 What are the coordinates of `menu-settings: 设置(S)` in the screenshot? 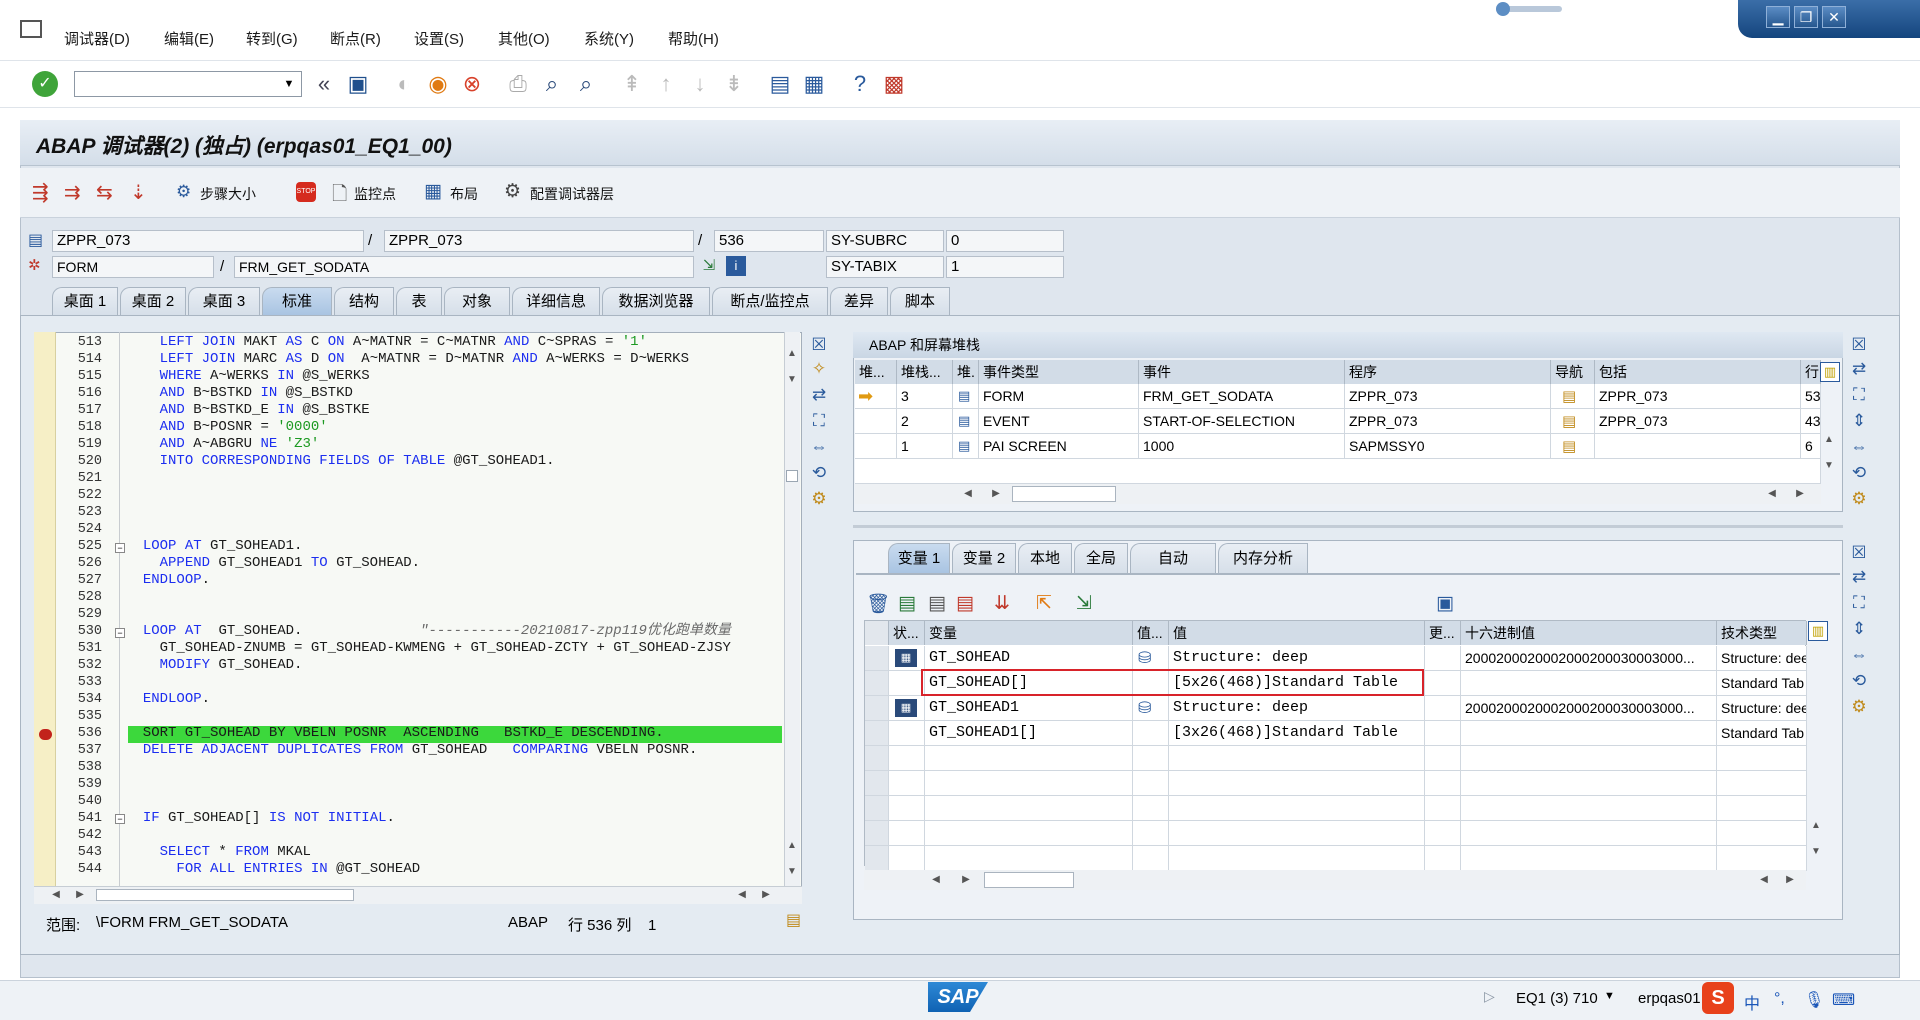 It's located at (439, 38).